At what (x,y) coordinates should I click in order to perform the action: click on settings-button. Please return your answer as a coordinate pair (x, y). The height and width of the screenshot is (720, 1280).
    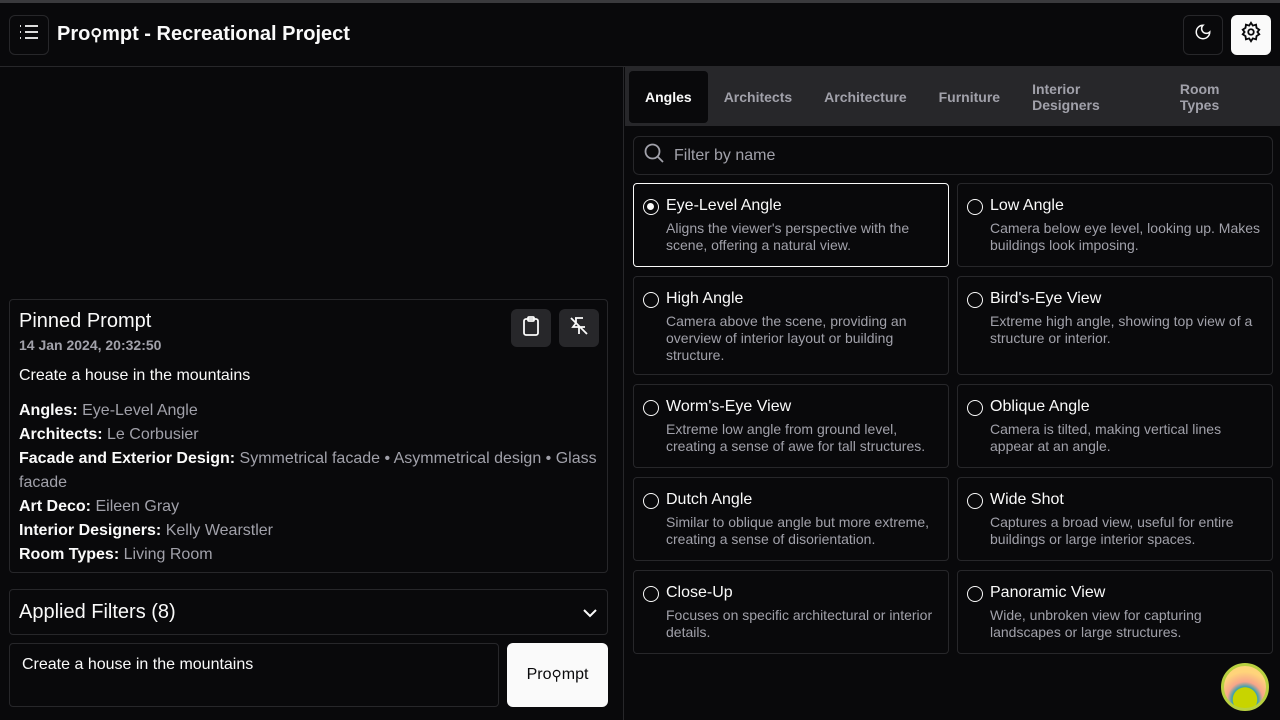
    Looking at the image, I should click on (1251, 34).